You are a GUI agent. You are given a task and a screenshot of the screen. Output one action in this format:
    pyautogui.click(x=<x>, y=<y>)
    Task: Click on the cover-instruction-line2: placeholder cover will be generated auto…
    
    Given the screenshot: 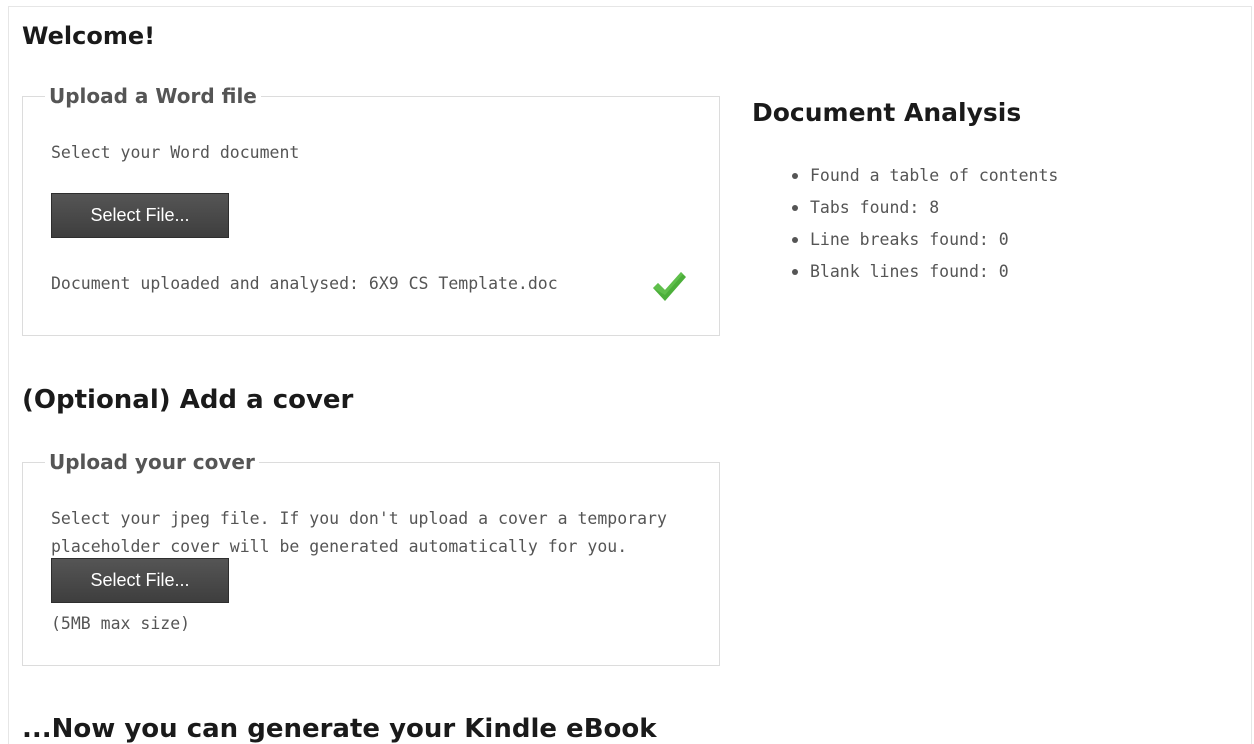 What is the action you would take?
    pyautogui.click(x=339, y=546)
    